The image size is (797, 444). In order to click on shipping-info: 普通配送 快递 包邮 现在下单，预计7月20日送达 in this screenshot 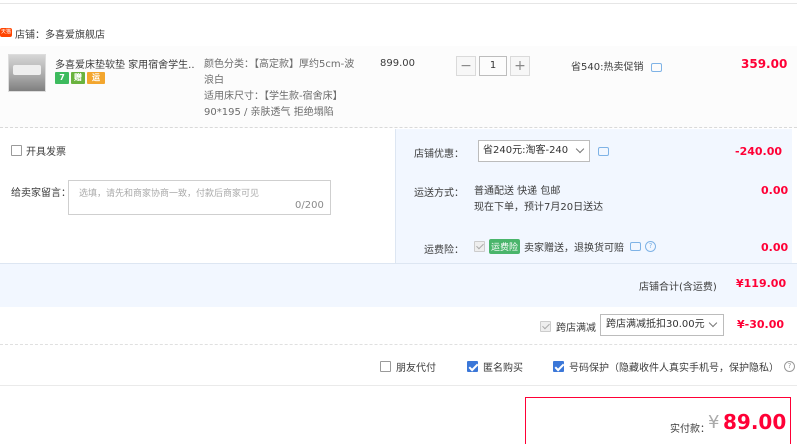, I will do `click(538, 200)`.